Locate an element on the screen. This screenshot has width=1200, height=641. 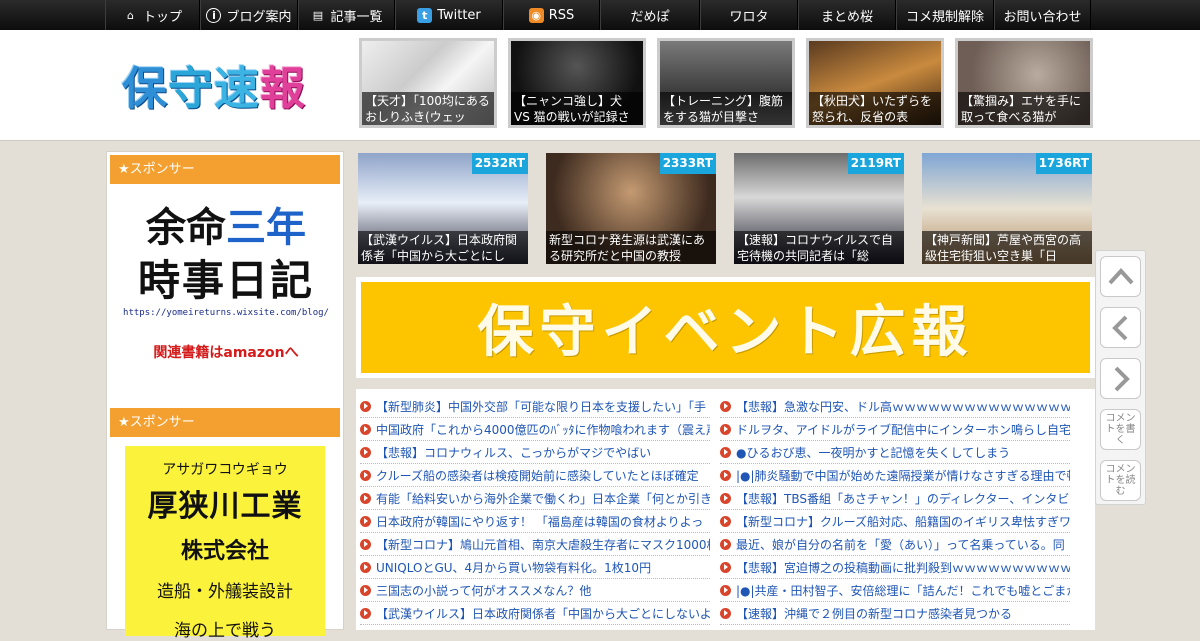
article-title: ●ひるおび恵、一夜明かすと記憶を失くしてしまう is located at coordinates (873, 452).